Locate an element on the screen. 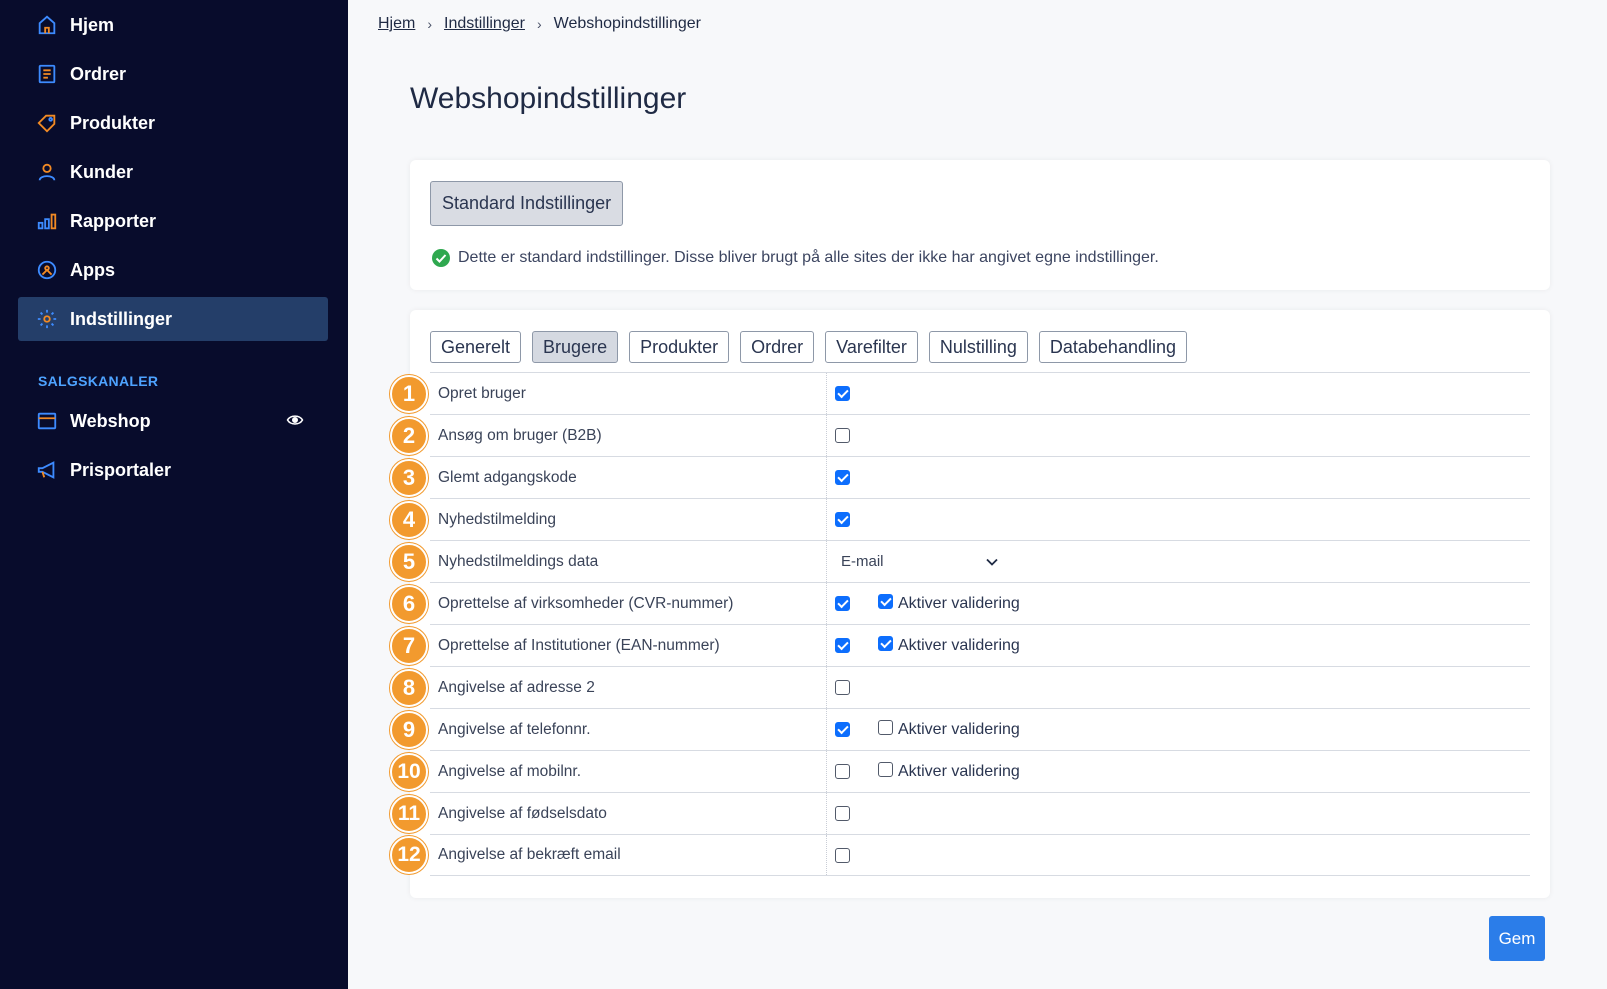  setting-label: Opret bruger is located at coordinates (628, 393).